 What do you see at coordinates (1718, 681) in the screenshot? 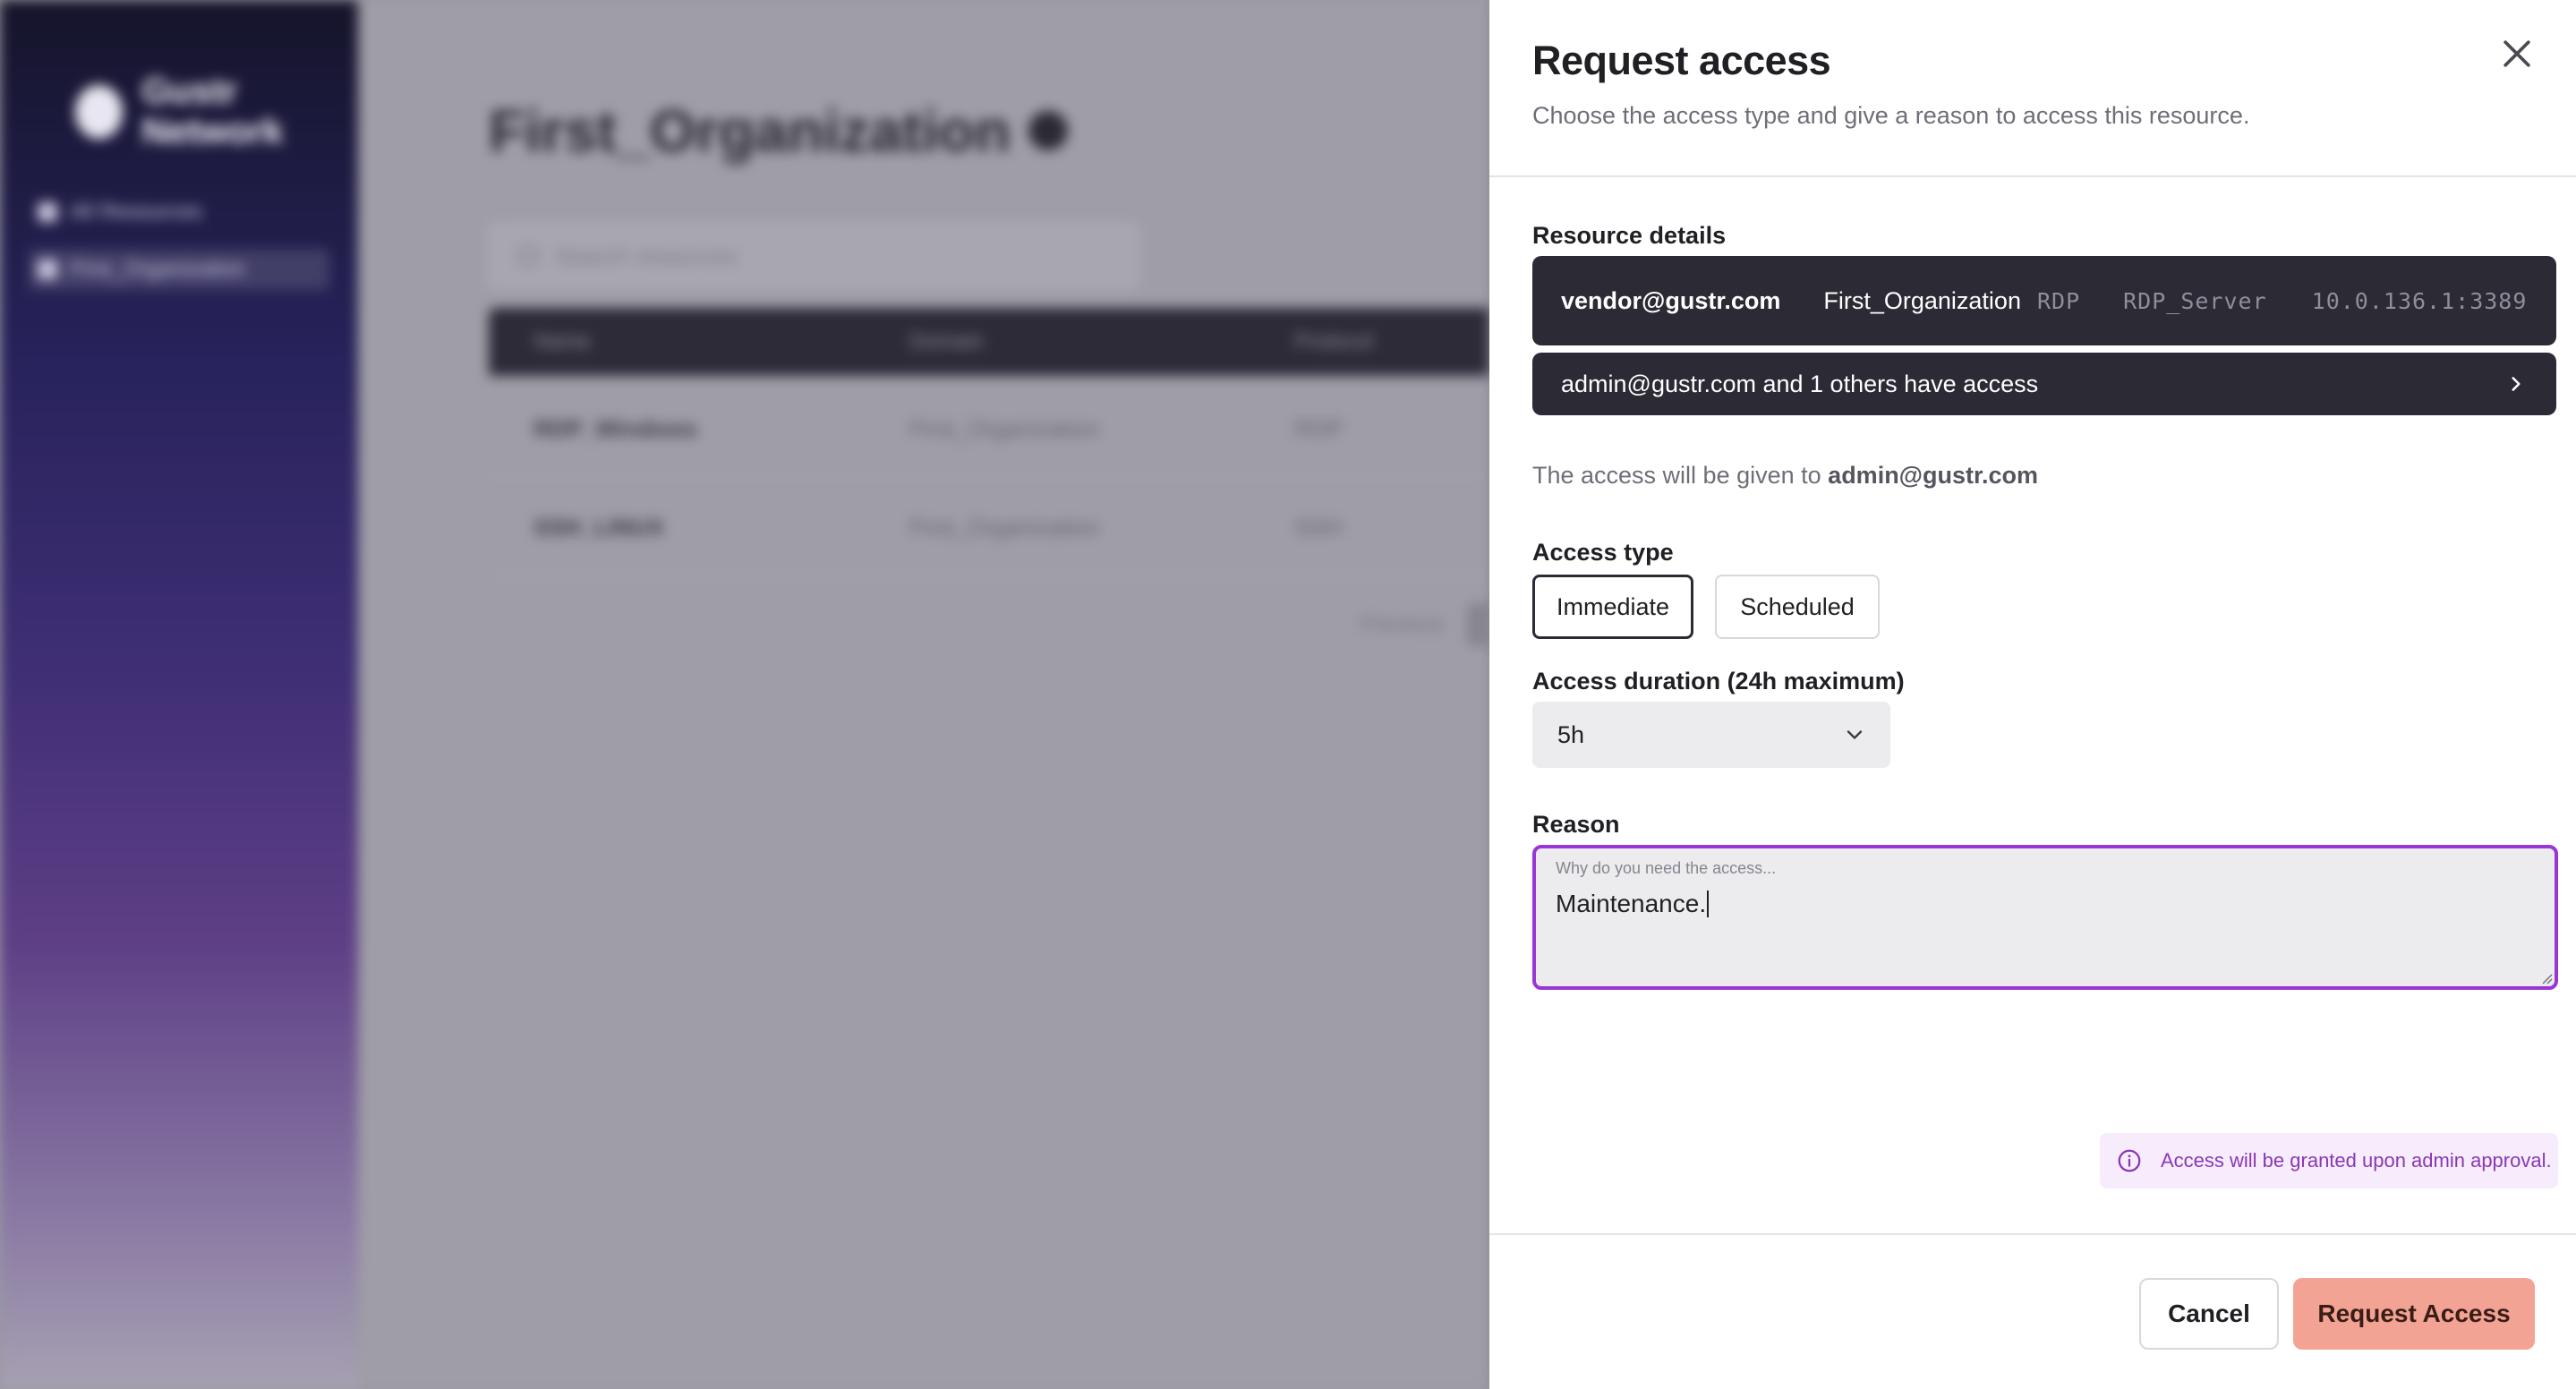
I see `duration-label: Access duration (24h maximum)` at bounding box center [1718, 681].